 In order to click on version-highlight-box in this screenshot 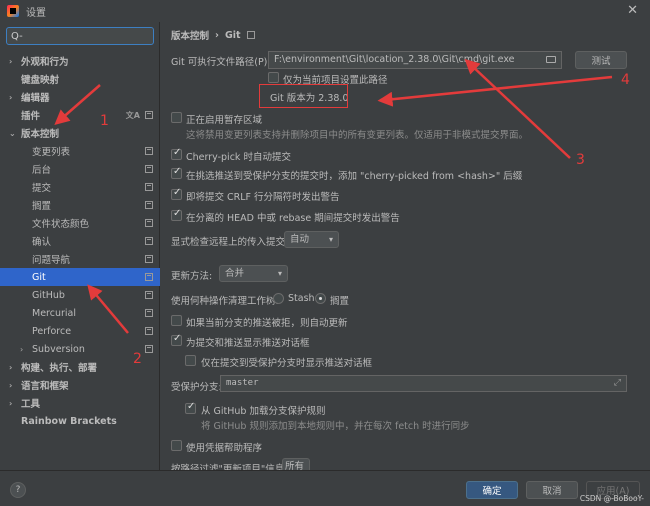, I will do `click(303, 96)`.